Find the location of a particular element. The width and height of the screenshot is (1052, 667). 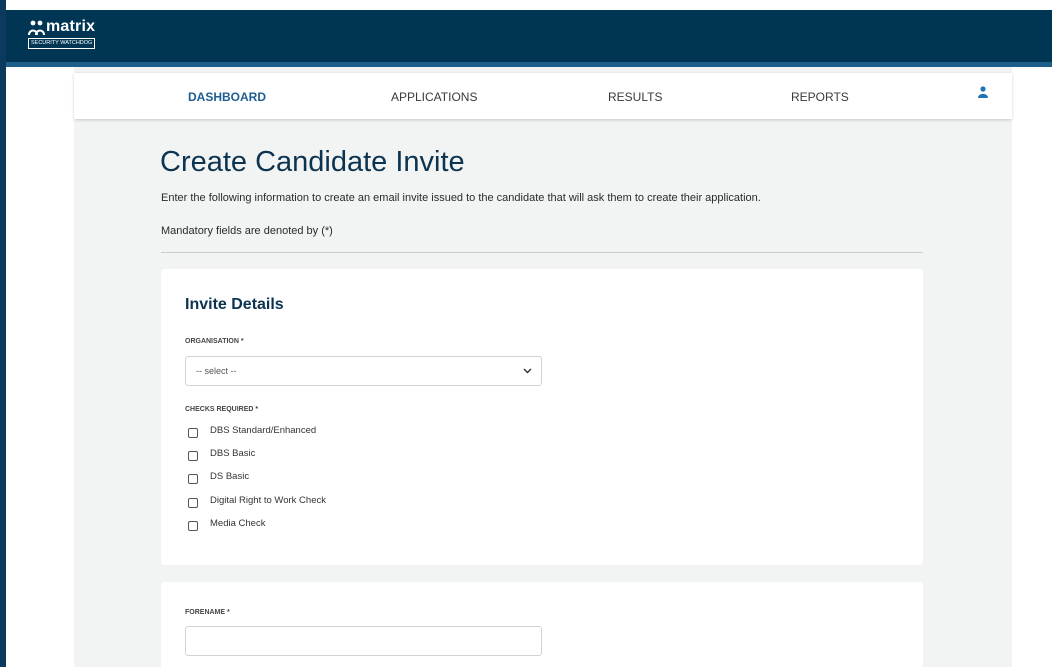

check-label: DBS Basic is located at coordinates (233, 453).